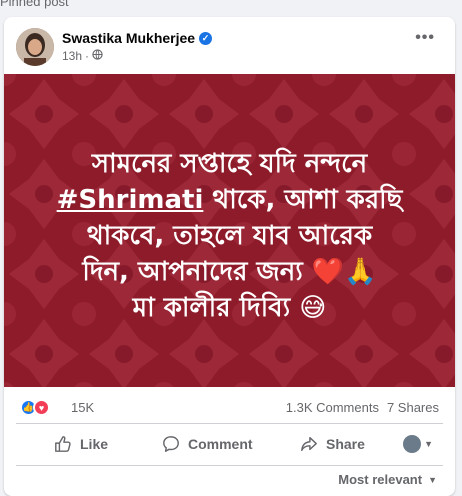 The image size is (462, 496). I want to click on post-actions: Like Comment Share, so click(229, 444).